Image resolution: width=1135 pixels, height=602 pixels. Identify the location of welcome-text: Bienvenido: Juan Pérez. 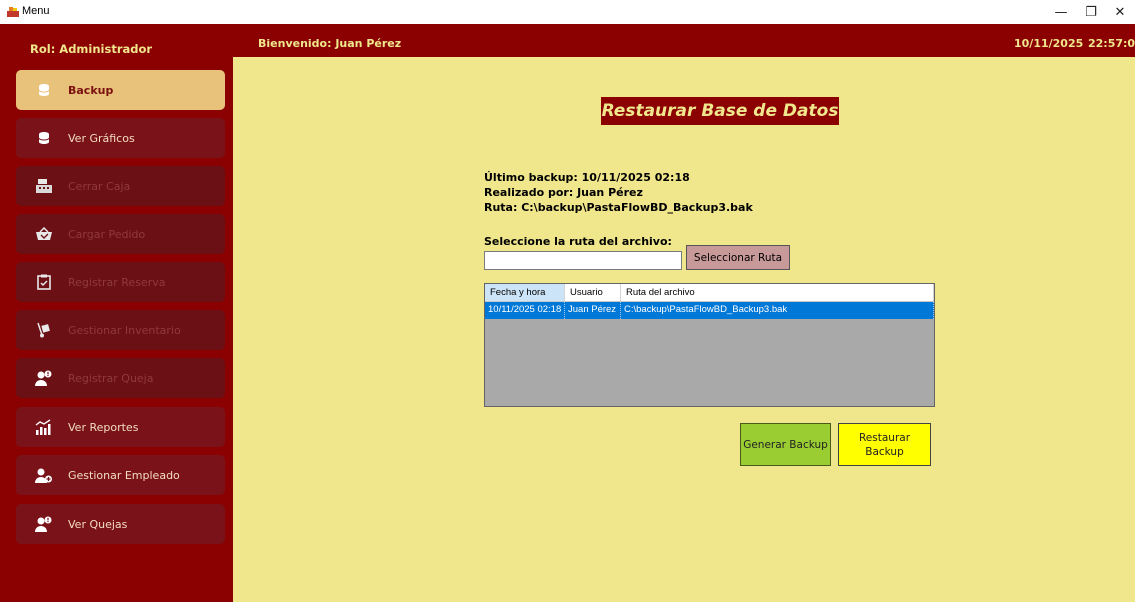
(330, 43).